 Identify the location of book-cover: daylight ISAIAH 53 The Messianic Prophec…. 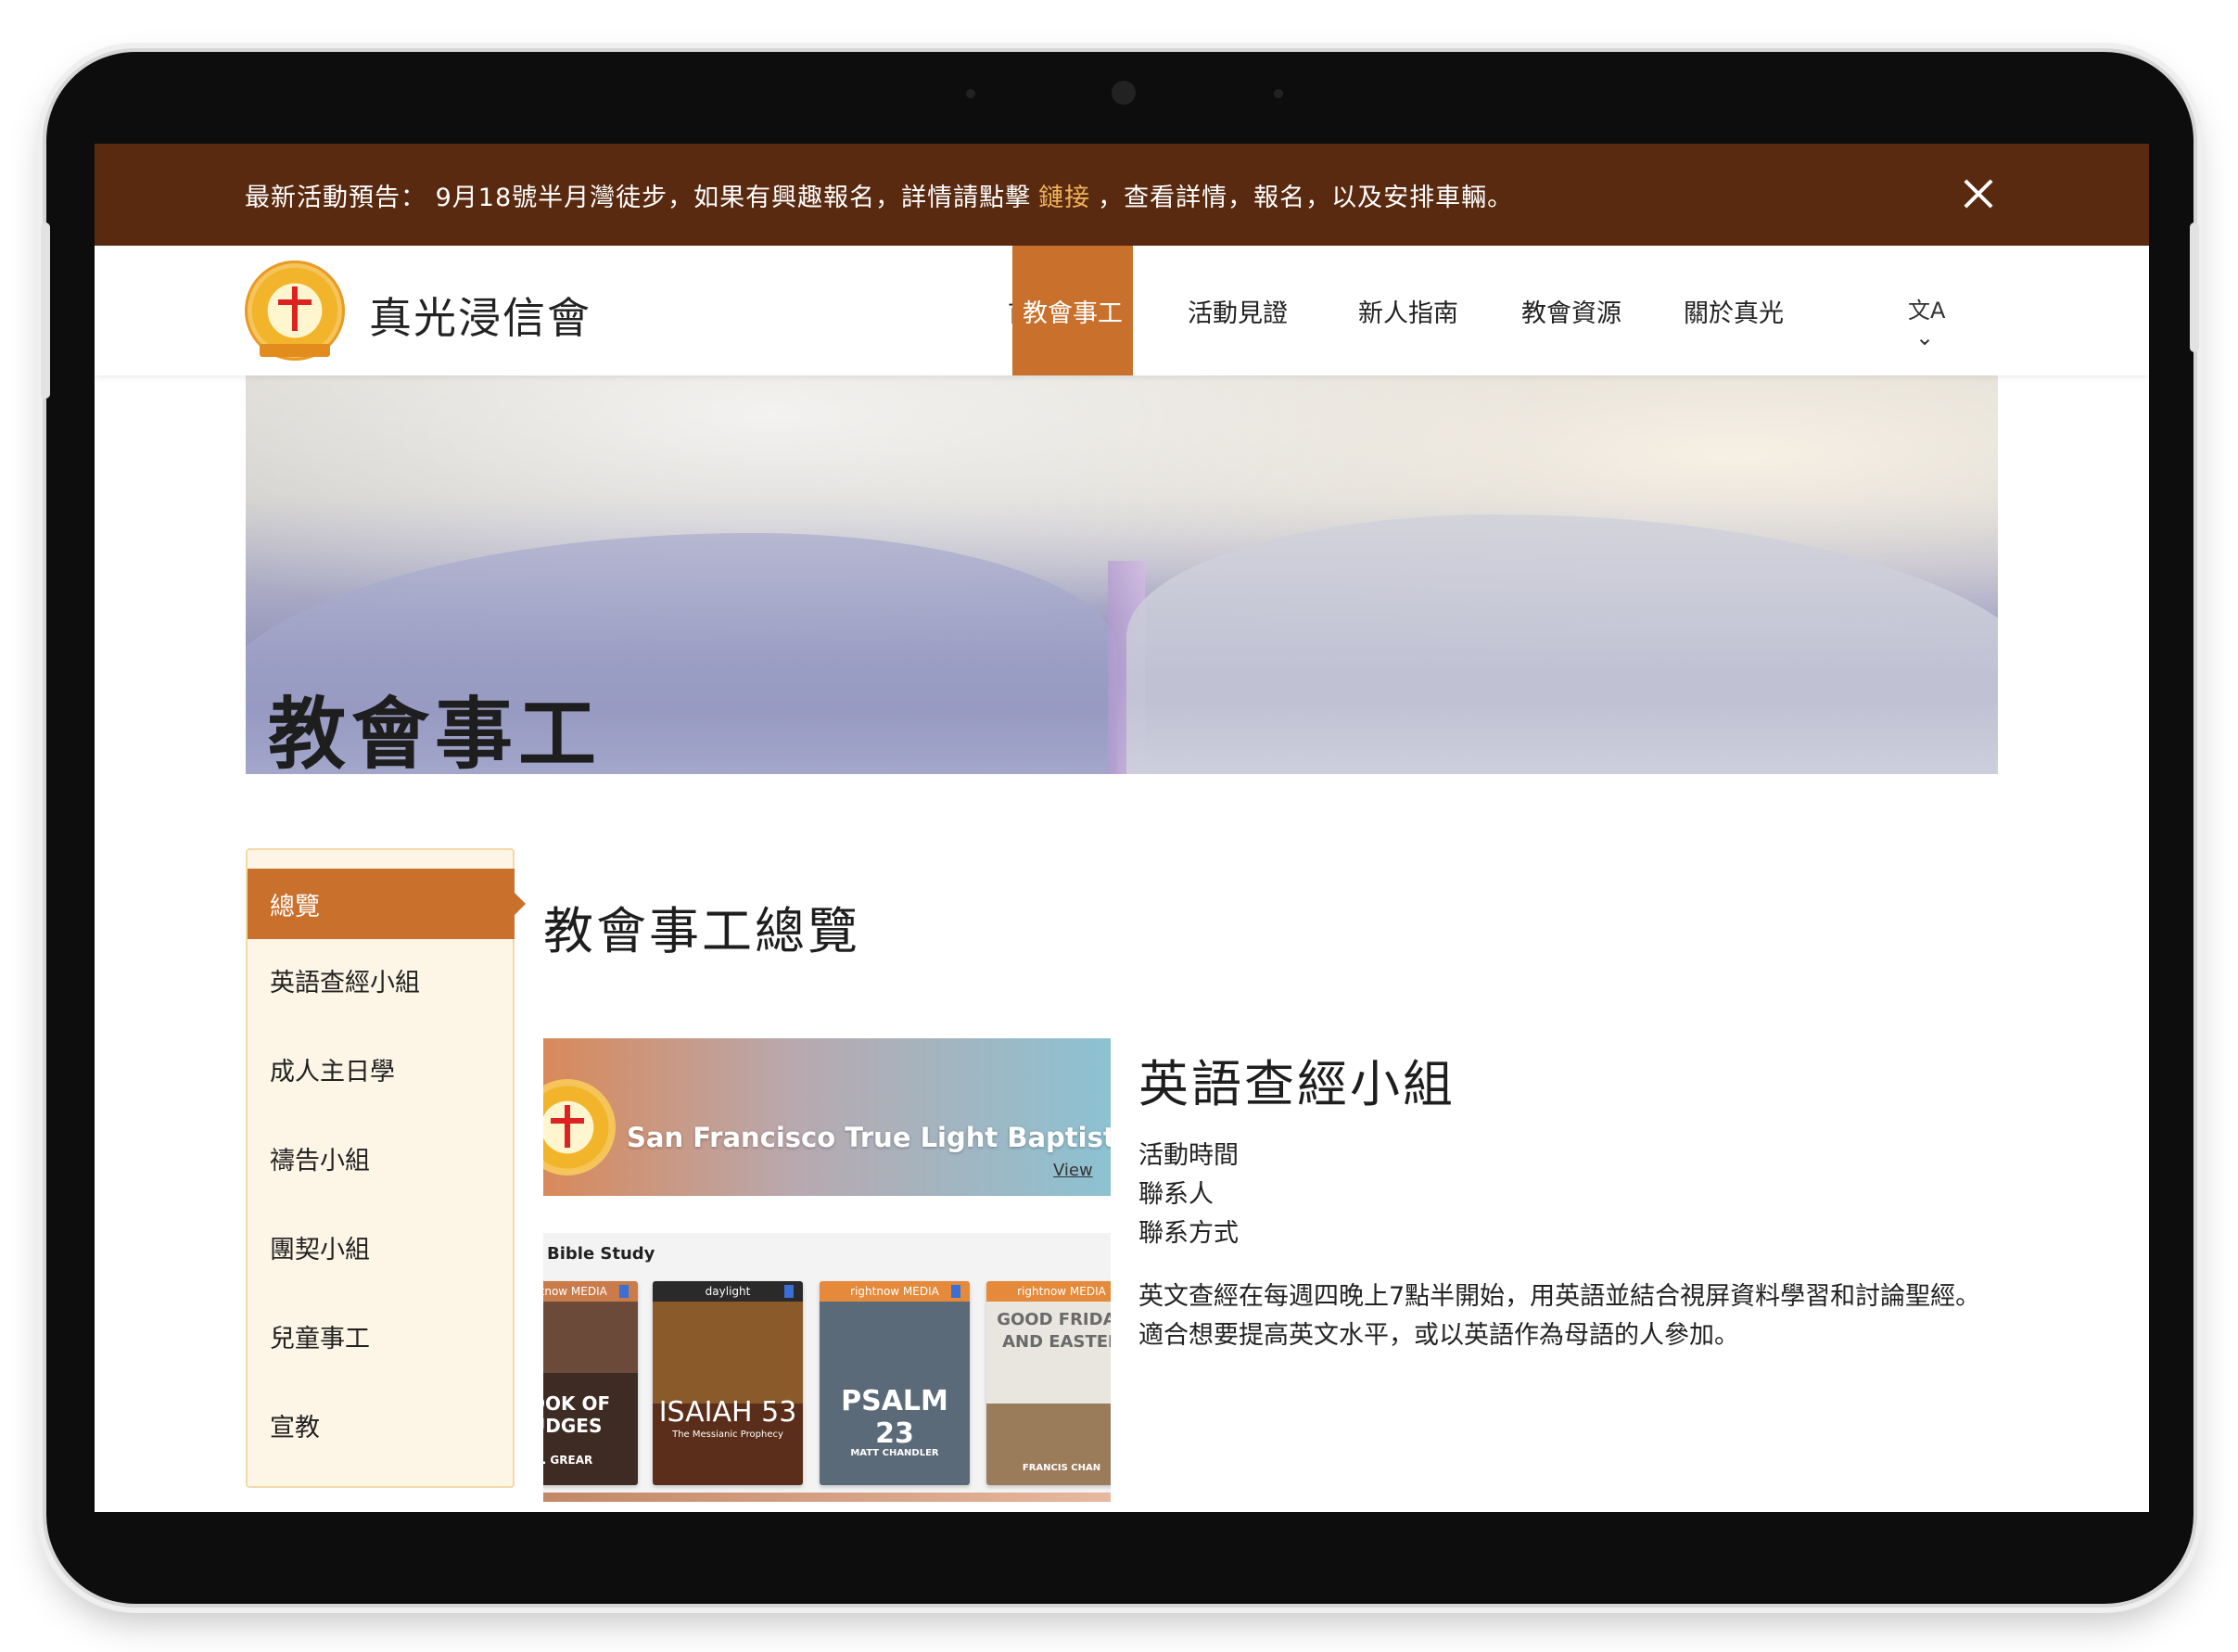
(728, 1383).